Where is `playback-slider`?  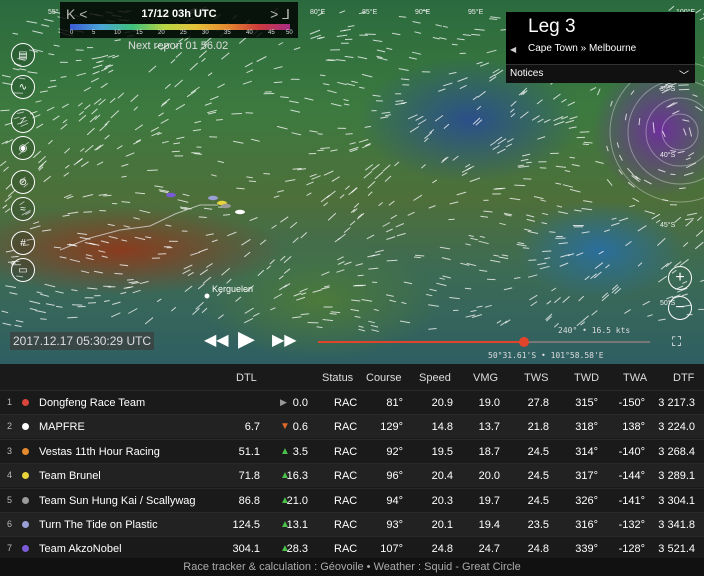 playback-slider is located at coordinates (484, 342).